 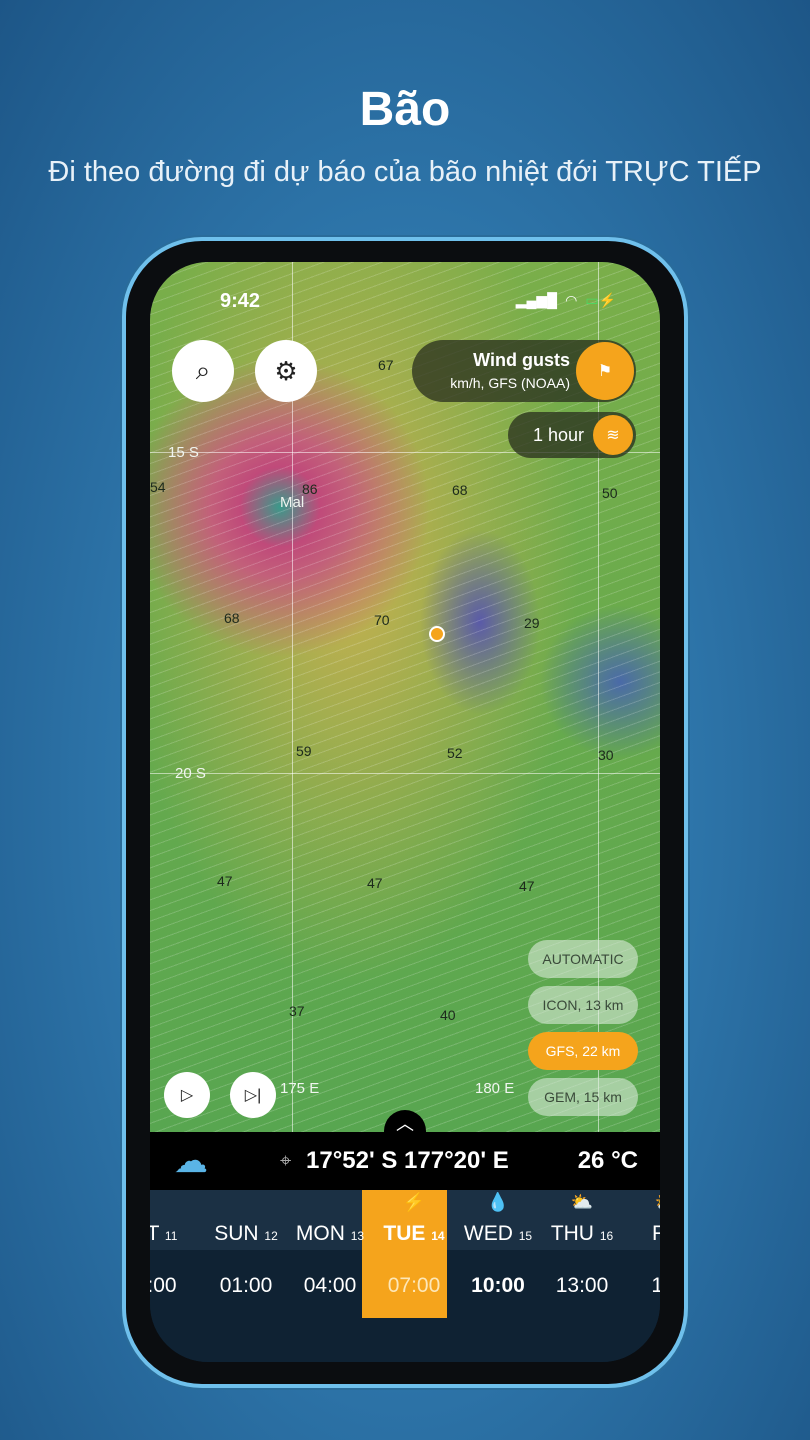 What do you see at coordinates (191, 1161) in the screenshot?
I see `cloud-icon: ☁` at bounding box center [191, 1161].